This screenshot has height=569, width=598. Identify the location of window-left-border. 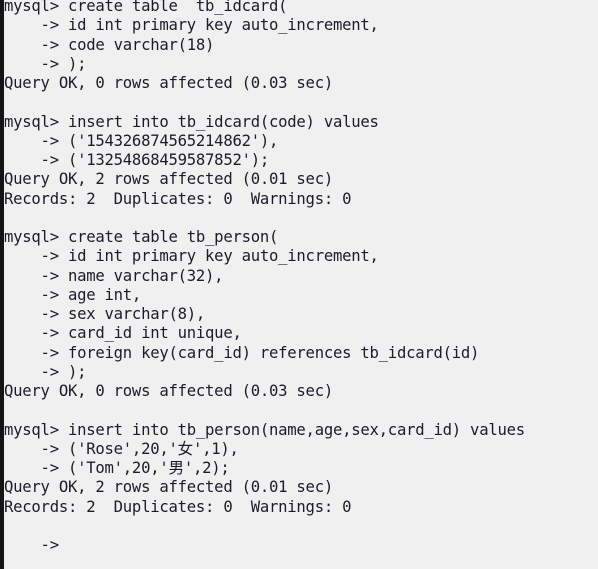
(2, 284).